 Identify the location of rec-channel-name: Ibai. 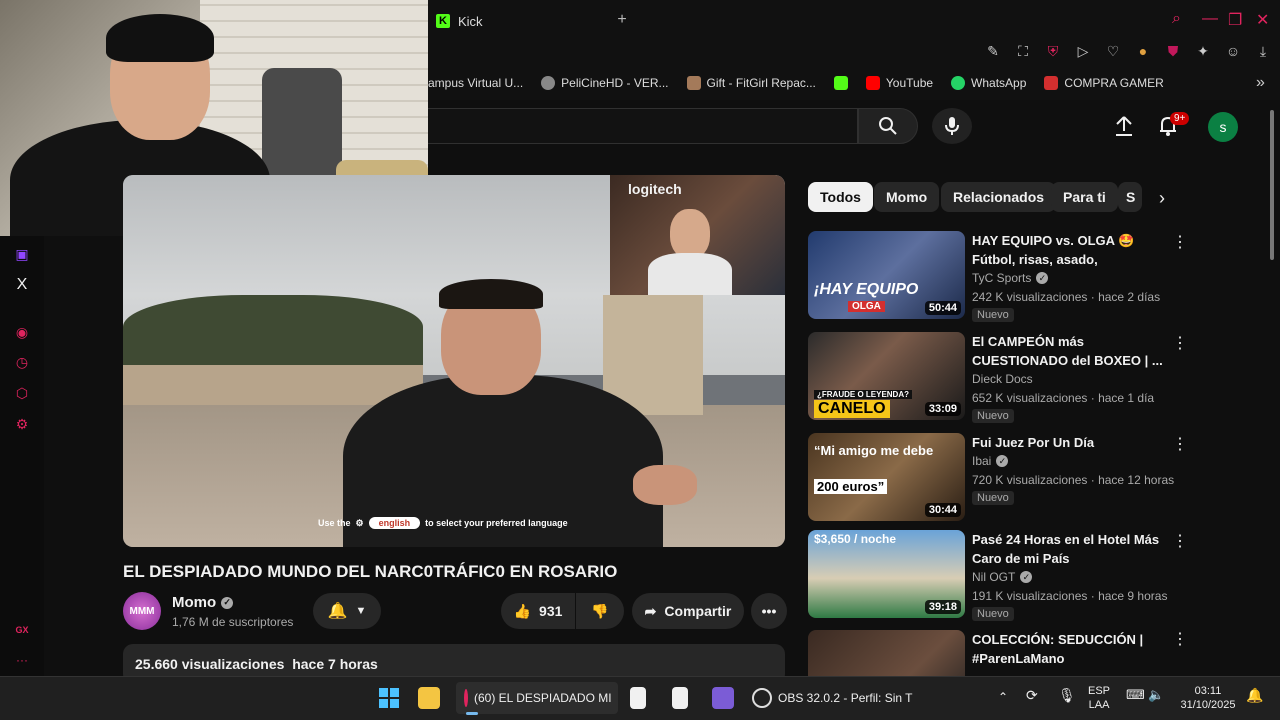
(982, 461).